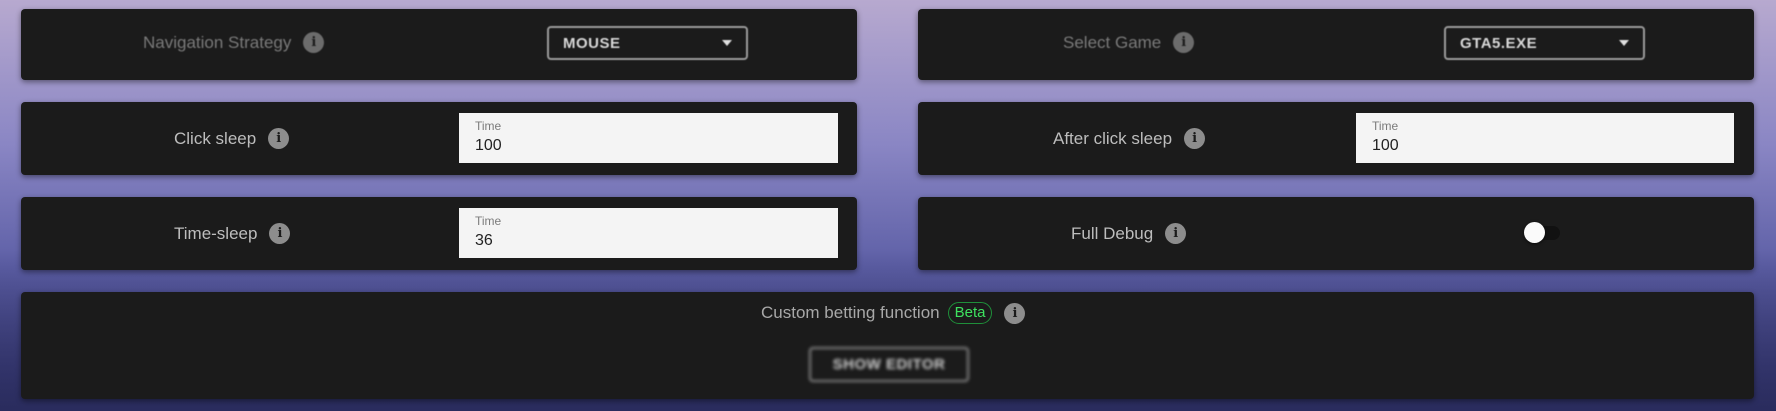  What do you see at coordinates (216, 233) in the screenshot?
I see `time-sleep-label: Time-sleep` at bounding box center [216, 233].